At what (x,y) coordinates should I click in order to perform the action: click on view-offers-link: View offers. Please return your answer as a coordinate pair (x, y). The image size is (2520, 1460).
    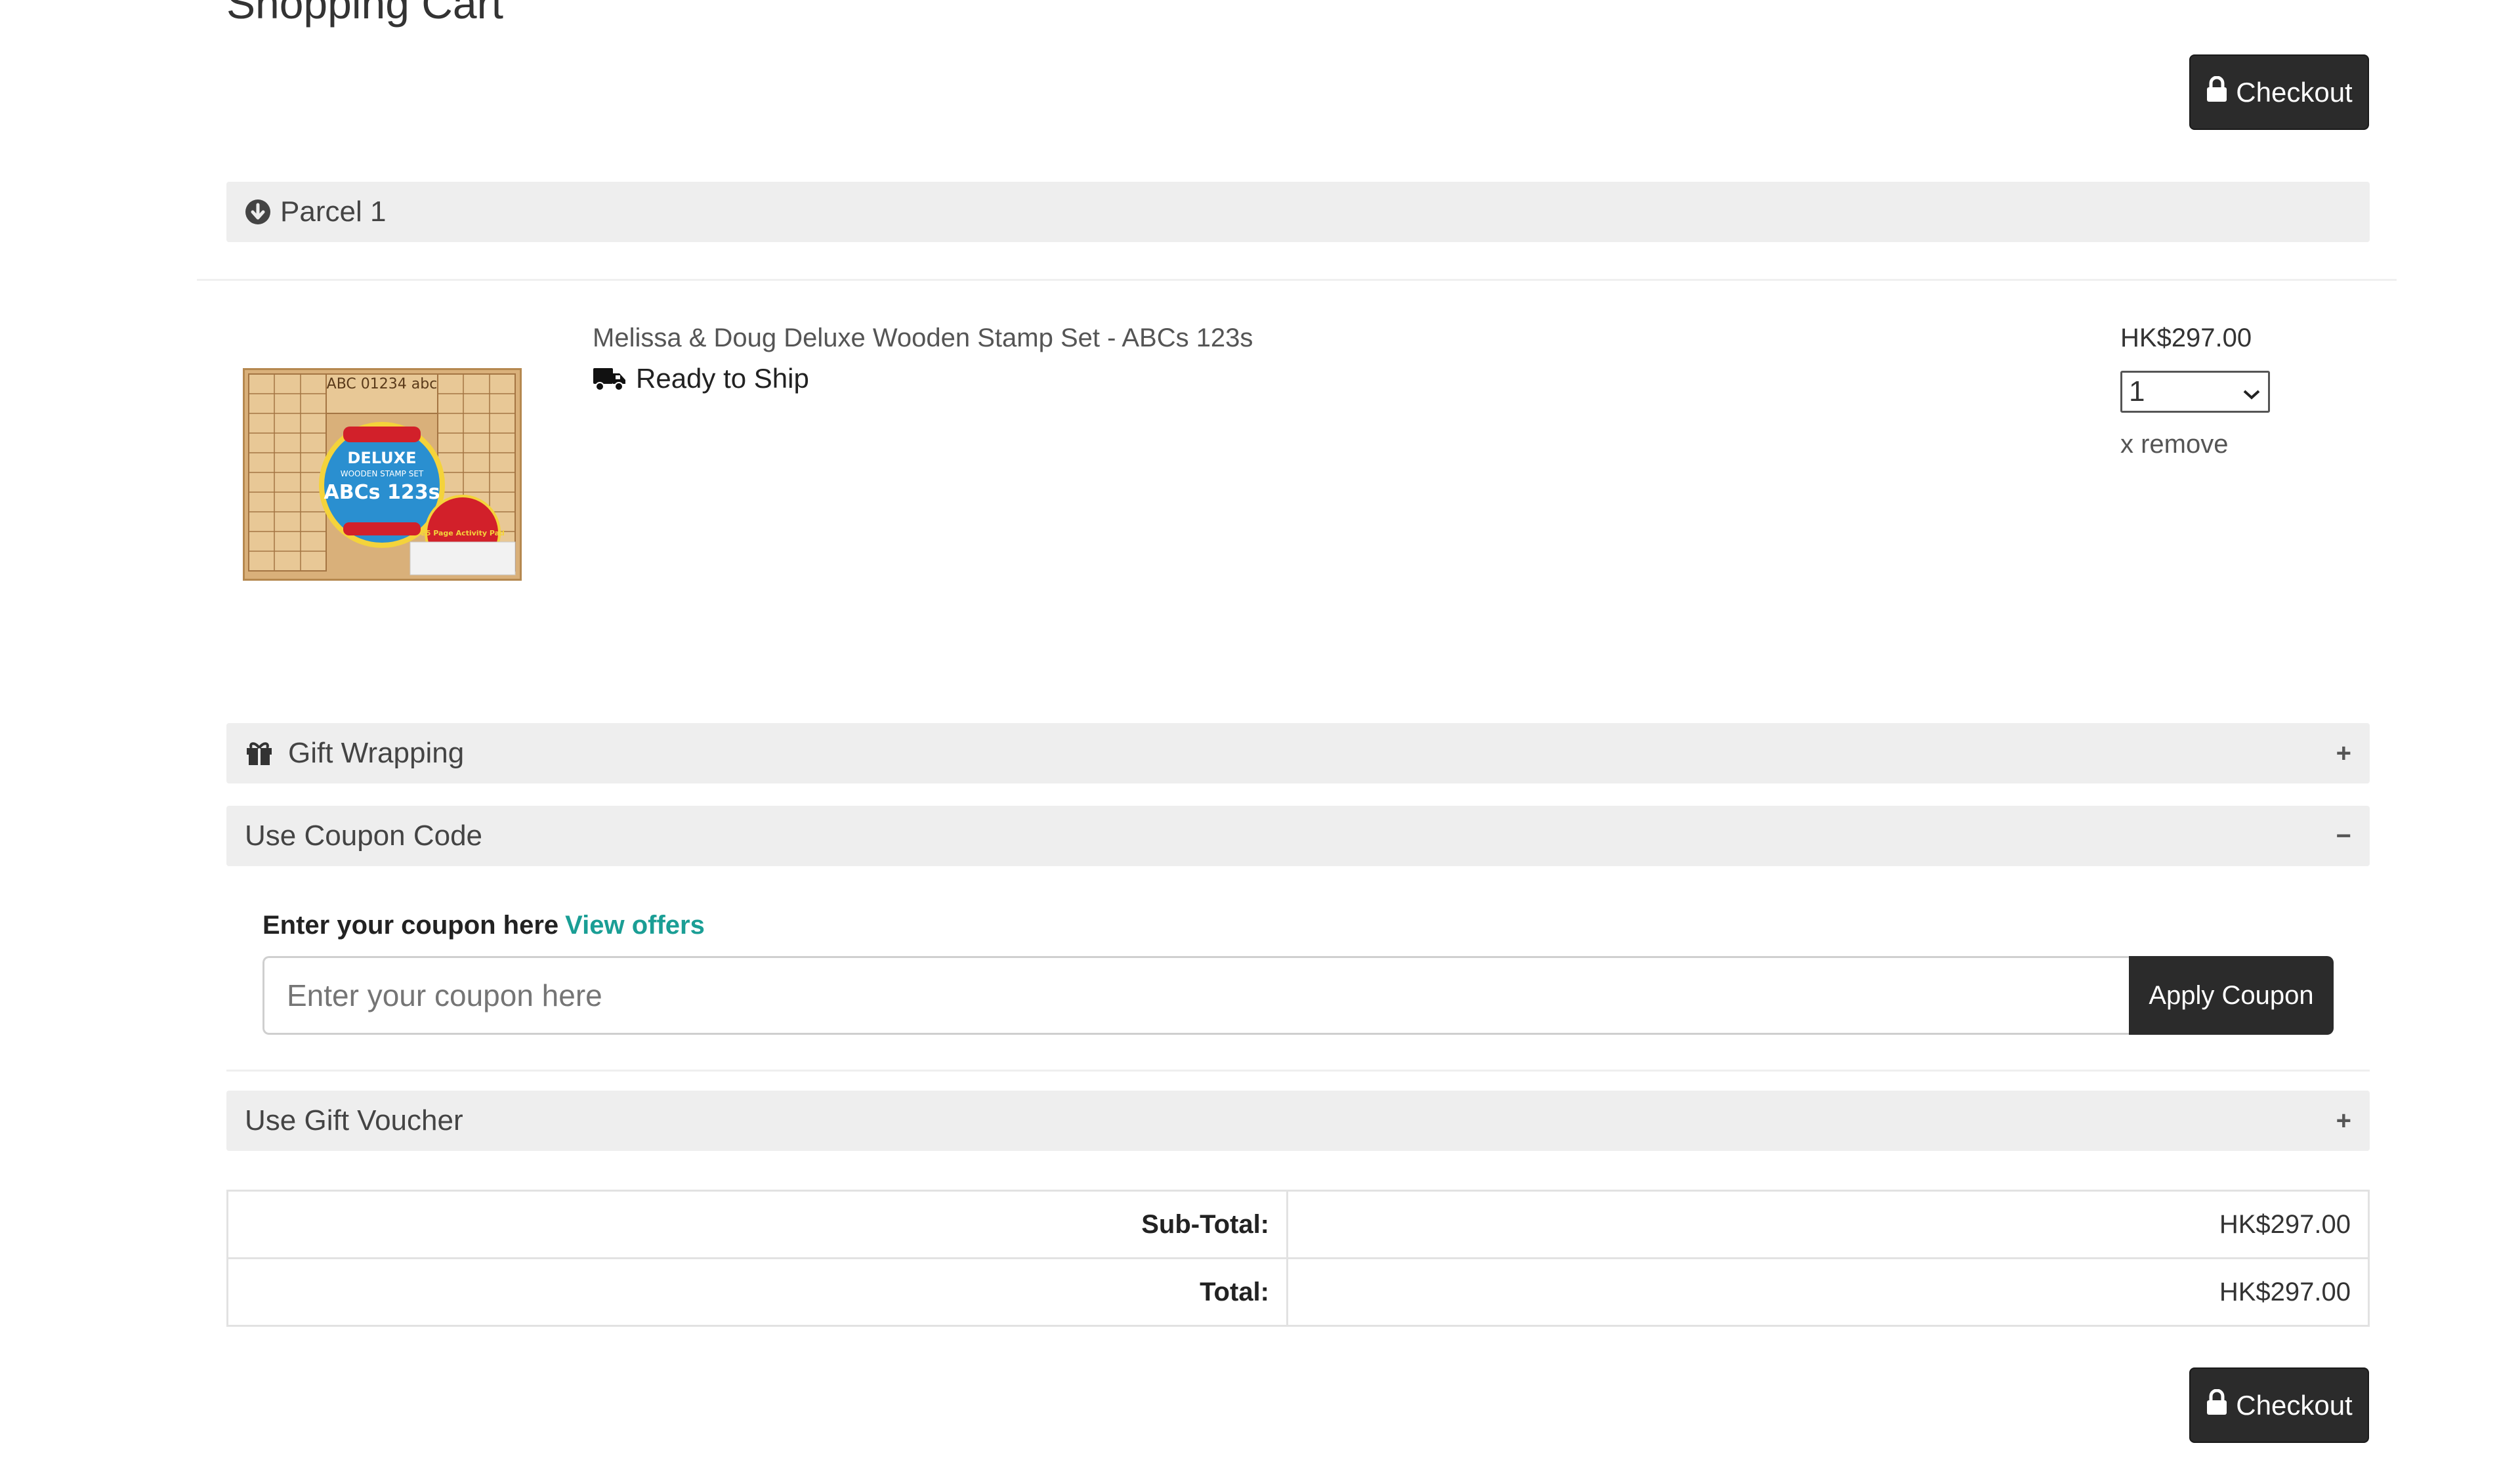
    Looking at the image, I should click on (635, 925).